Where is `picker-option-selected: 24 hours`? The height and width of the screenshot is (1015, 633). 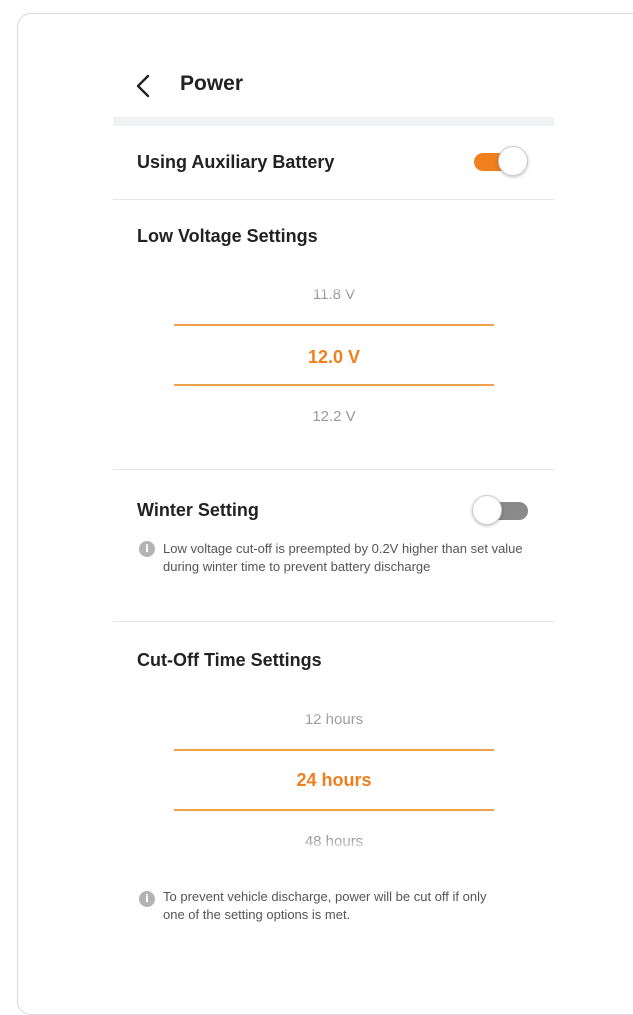 picker-option-selected: 24 hours is located at coordinates (334, 780).